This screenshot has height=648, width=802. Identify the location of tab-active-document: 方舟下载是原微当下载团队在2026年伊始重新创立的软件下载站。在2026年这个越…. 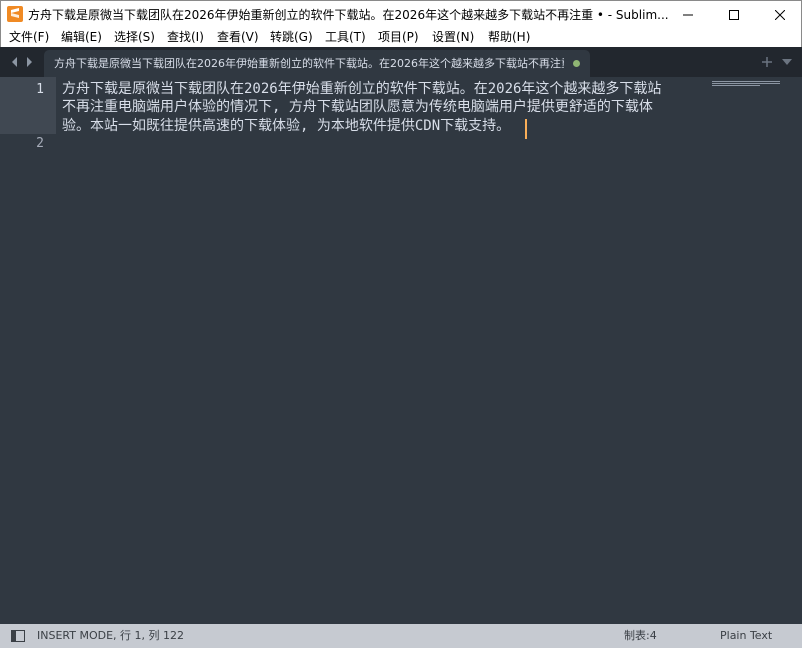
(317, 63).